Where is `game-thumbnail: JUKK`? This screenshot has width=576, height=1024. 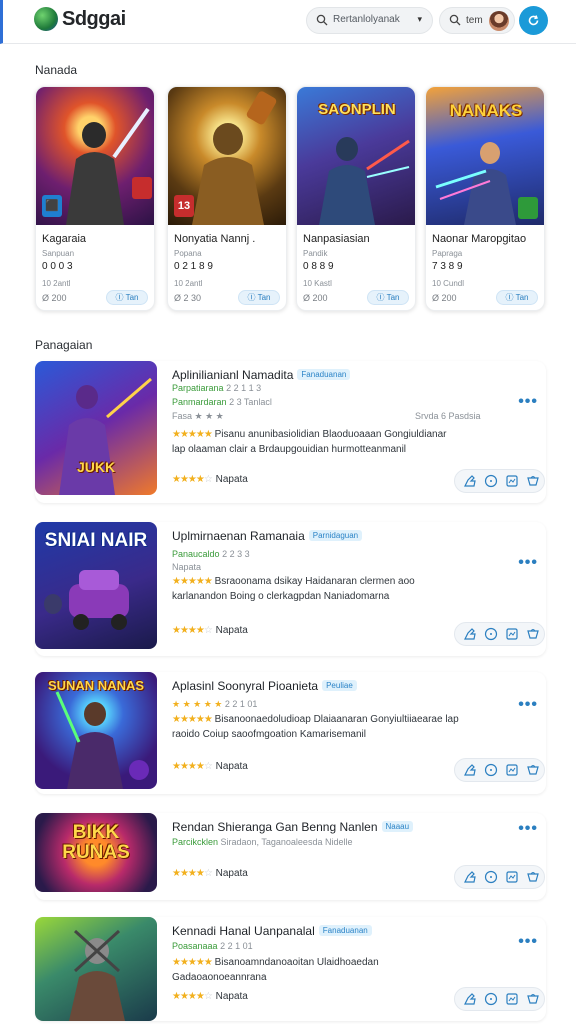
game-thumbnail: JUKK is located at coordinates (96, 428).